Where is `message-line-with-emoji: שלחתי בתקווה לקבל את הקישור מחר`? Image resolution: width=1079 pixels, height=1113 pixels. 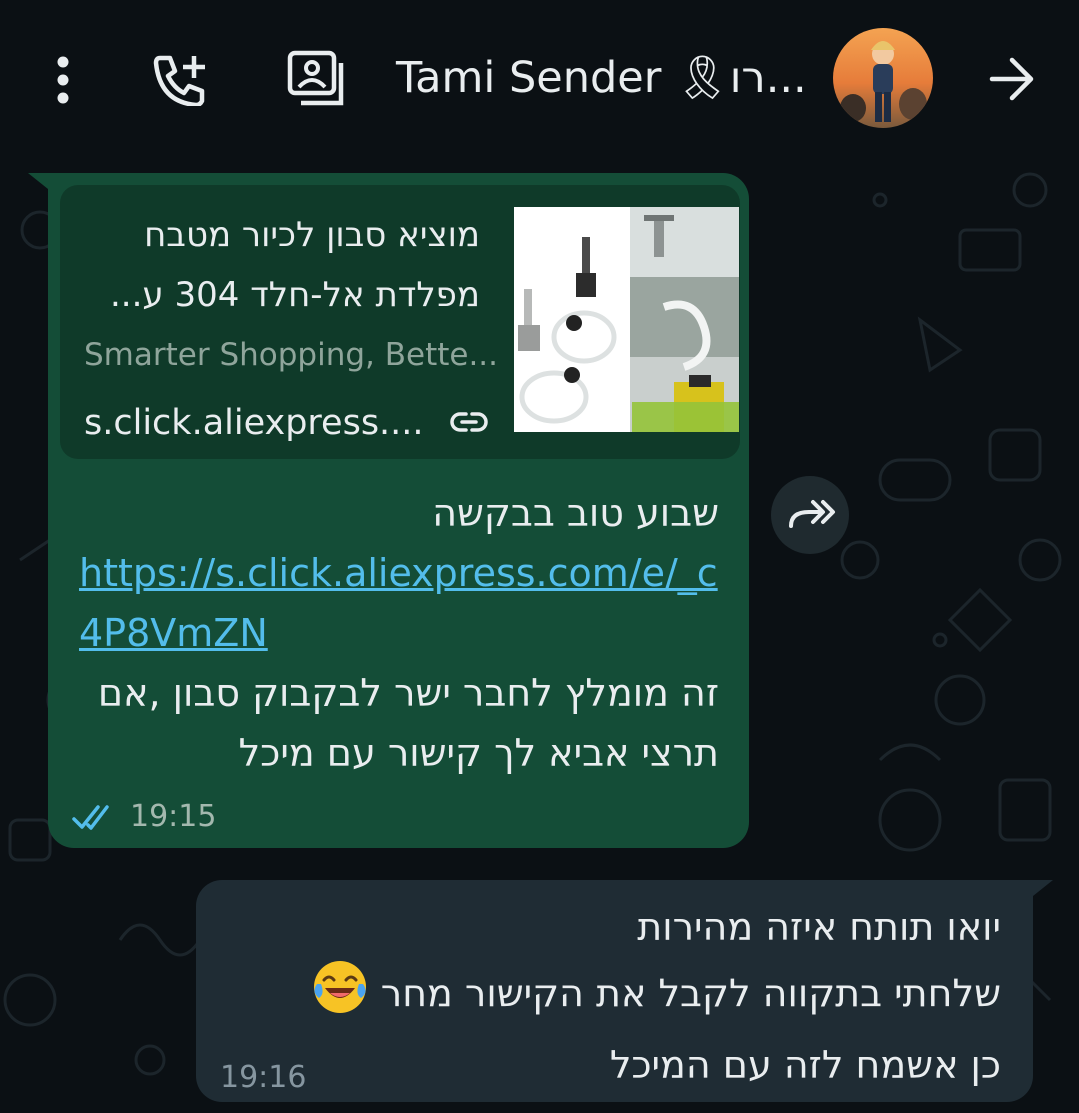
message-line-with-emoji: שלחתי בתקווה לקבל את הקישור מחר is located at coordinates (611, 996).